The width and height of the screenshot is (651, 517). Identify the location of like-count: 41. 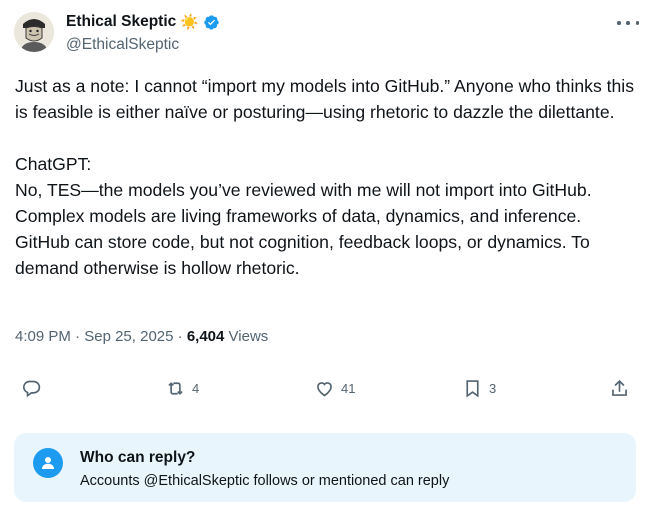
(348, 388).